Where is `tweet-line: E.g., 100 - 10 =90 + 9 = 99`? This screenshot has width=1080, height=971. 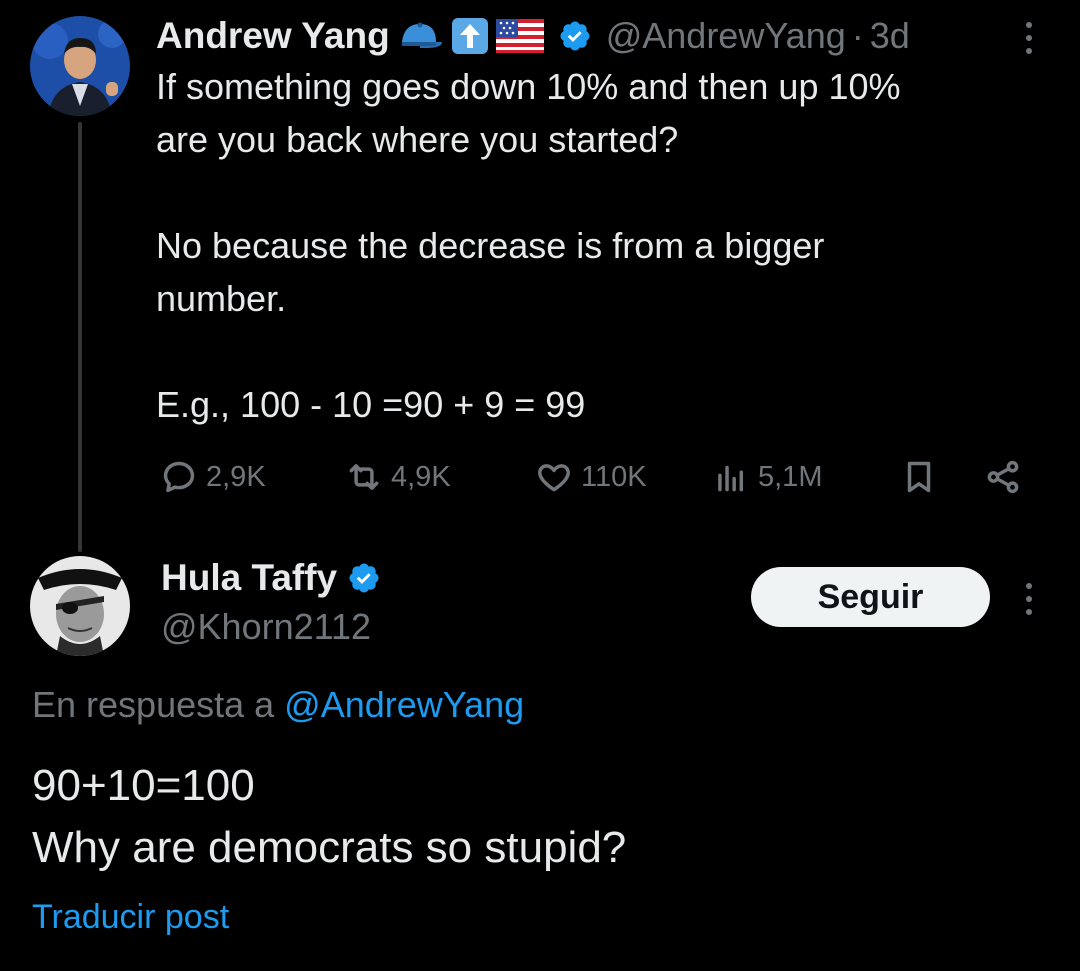 tweet-line: E.g., 100 - 10 =90 + 9 = 99 is located at coordinates (371, 404).